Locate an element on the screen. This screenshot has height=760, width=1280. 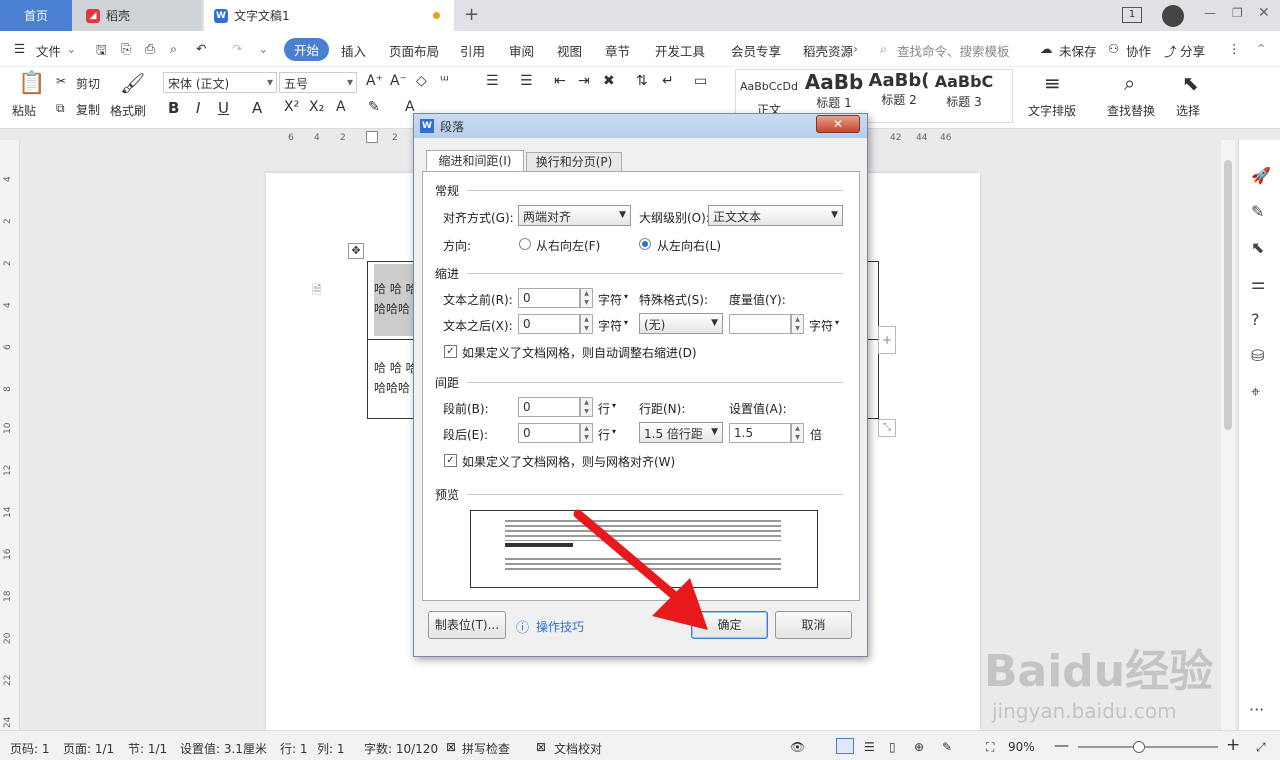
superscript-icon: X² is located at coordinates (291, 107).